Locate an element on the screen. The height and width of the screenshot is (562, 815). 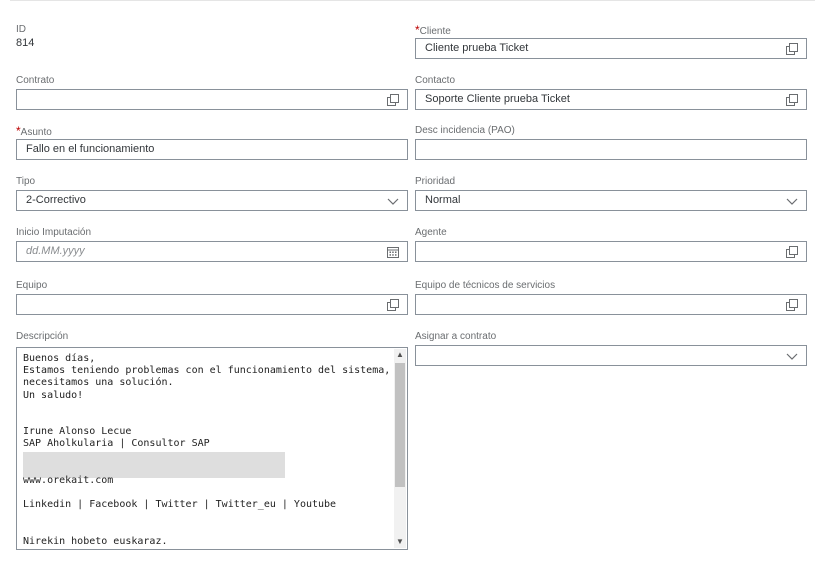
inicio-imputacion-input: dd.MM.yyyy is located at coordinates (212, 251).